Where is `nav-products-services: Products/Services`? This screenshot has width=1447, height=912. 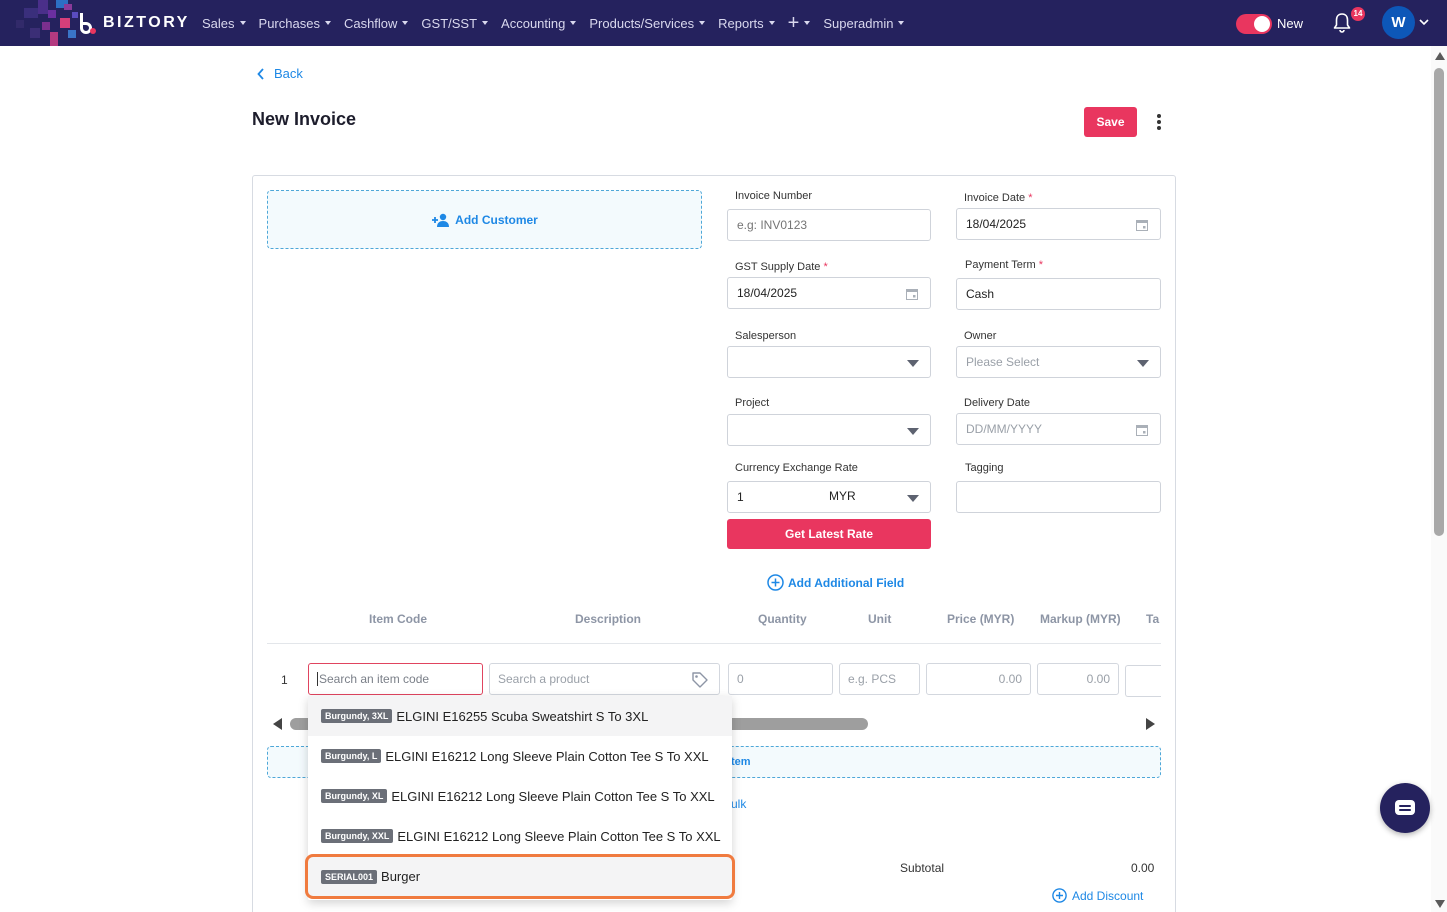
nav-products-services: Products/Services is located at coordinates (647, 23).